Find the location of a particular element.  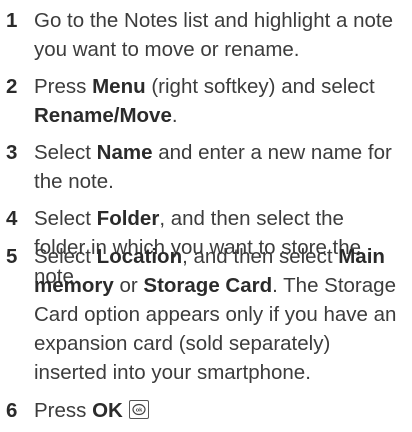

text-line: Press Menu (right softkey) and select is located at coordinates (220, 86).